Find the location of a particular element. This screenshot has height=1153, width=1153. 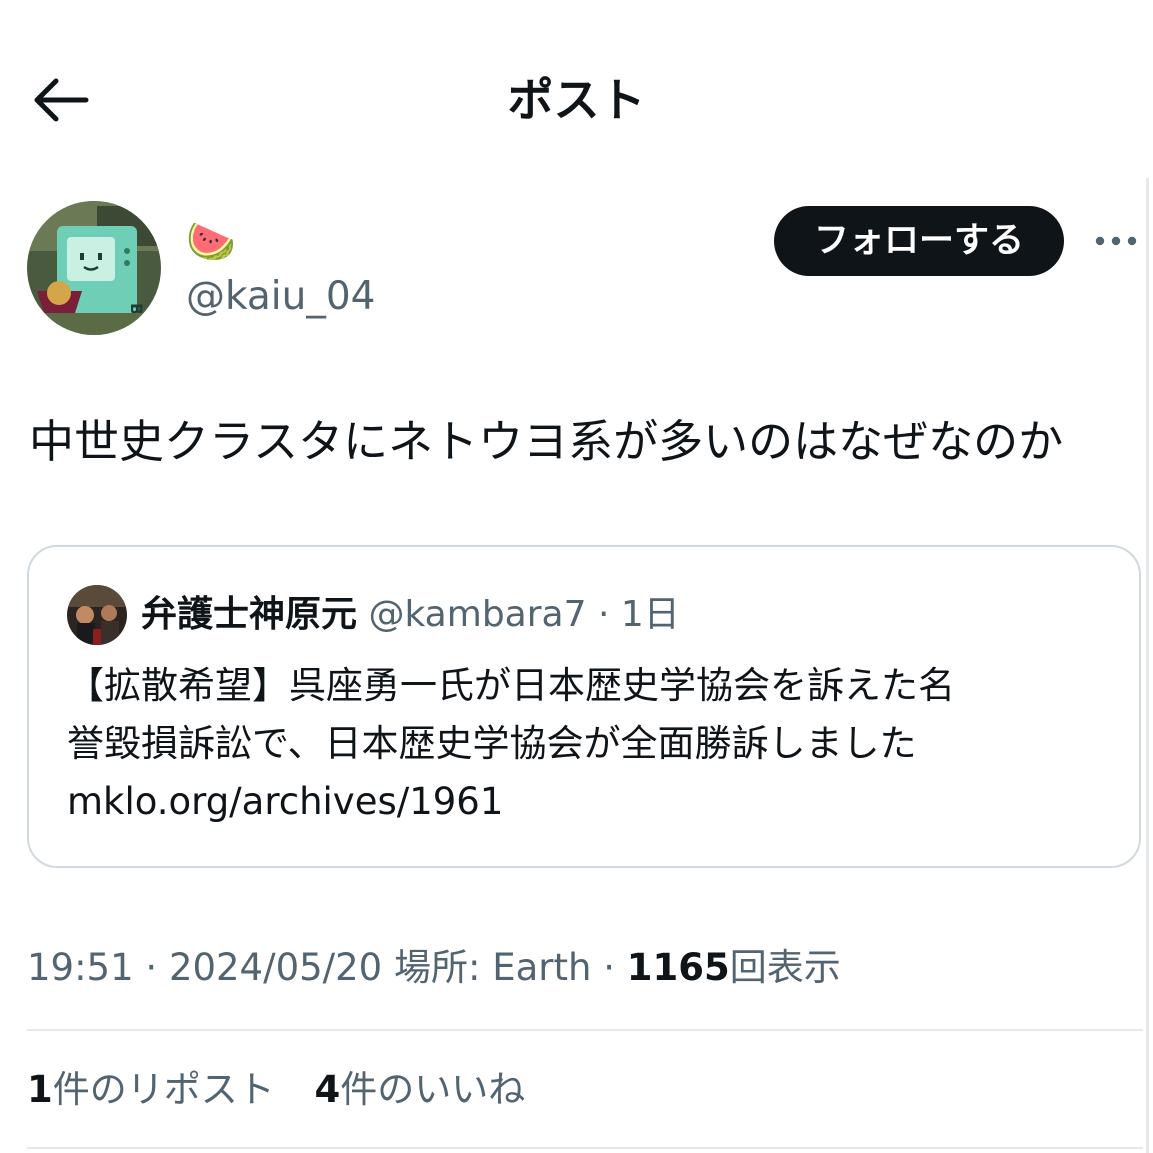

reposts-stat: 1件のリポスト is located at coordinates (151, 1089).